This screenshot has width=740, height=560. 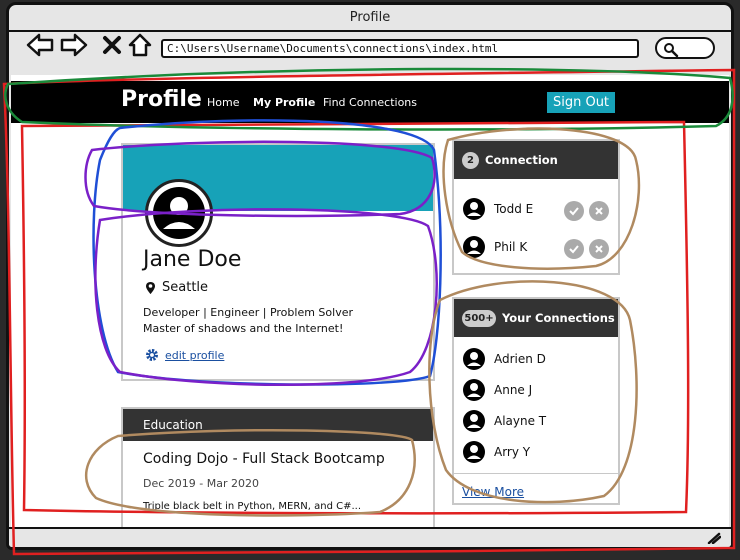 What do you see at coordinates (243, 328) in the screenshot?
I see `bio-line: Master of shadows and the Internet!` at bounding box center [243, 328].